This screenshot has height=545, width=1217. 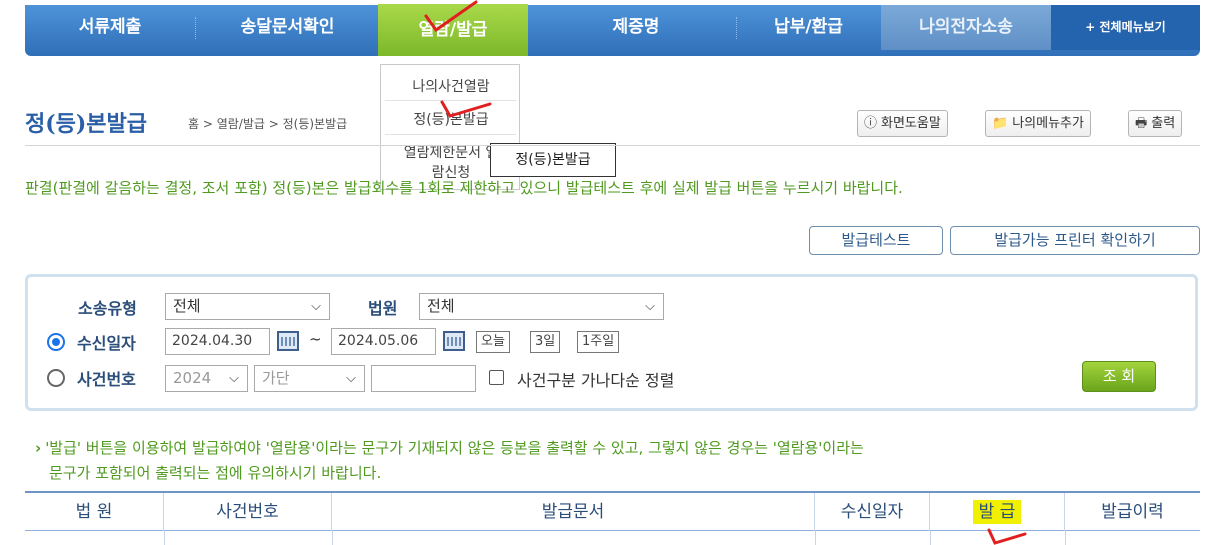 I want to click on add-menu-label: 나의메뉴추가, so click(x=1048, y=123).